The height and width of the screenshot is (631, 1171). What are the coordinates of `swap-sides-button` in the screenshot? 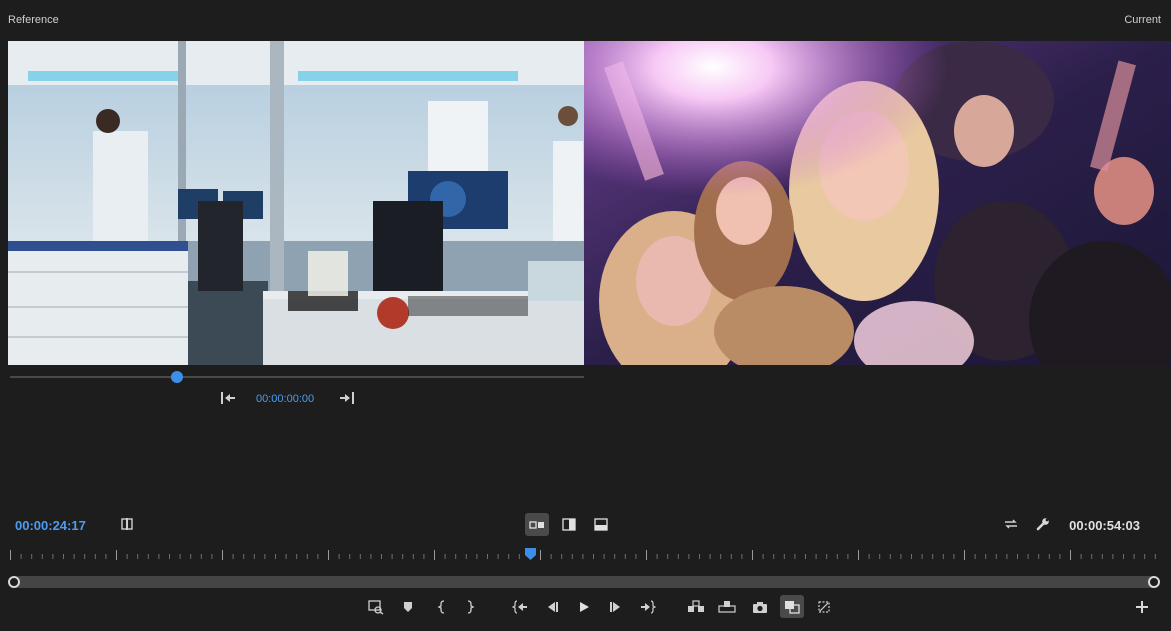 It's located at (1011, 524).